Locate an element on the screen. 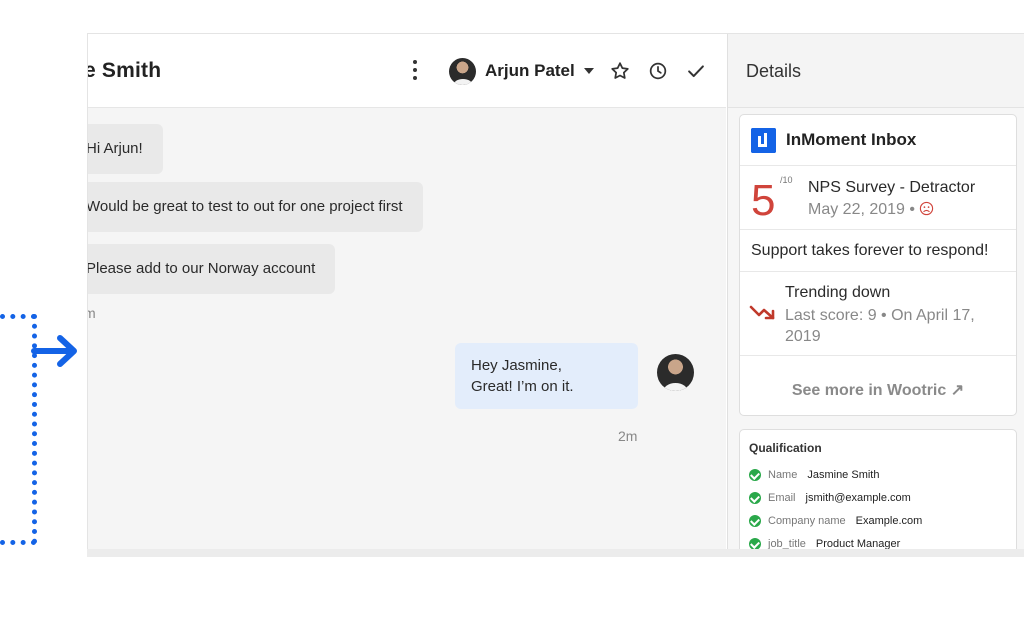 The height and width of the screenshot is (642, 1024). outgoing-message-bubble: Hey Jasmine, Great! I’m on it. is located at coordinates (546, 376).